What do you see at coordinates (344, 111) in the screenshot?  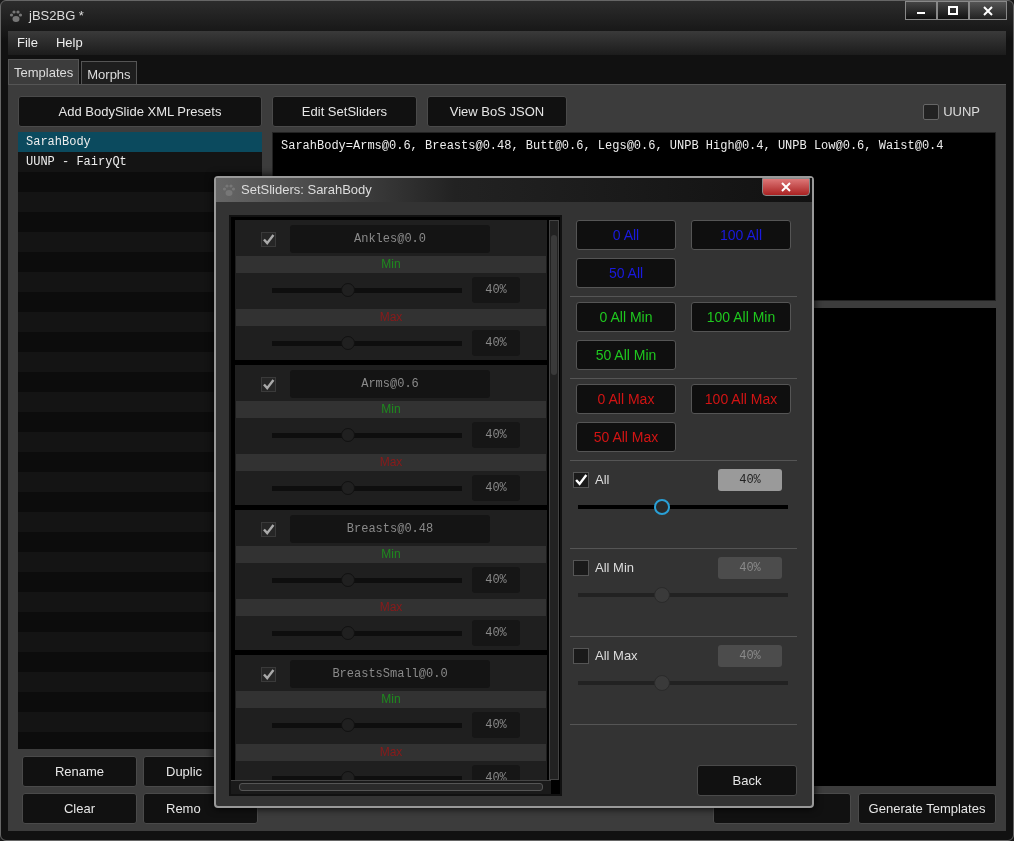 I see `toolbar-button: Edit SetSliders` at bounding box center [344, 111].